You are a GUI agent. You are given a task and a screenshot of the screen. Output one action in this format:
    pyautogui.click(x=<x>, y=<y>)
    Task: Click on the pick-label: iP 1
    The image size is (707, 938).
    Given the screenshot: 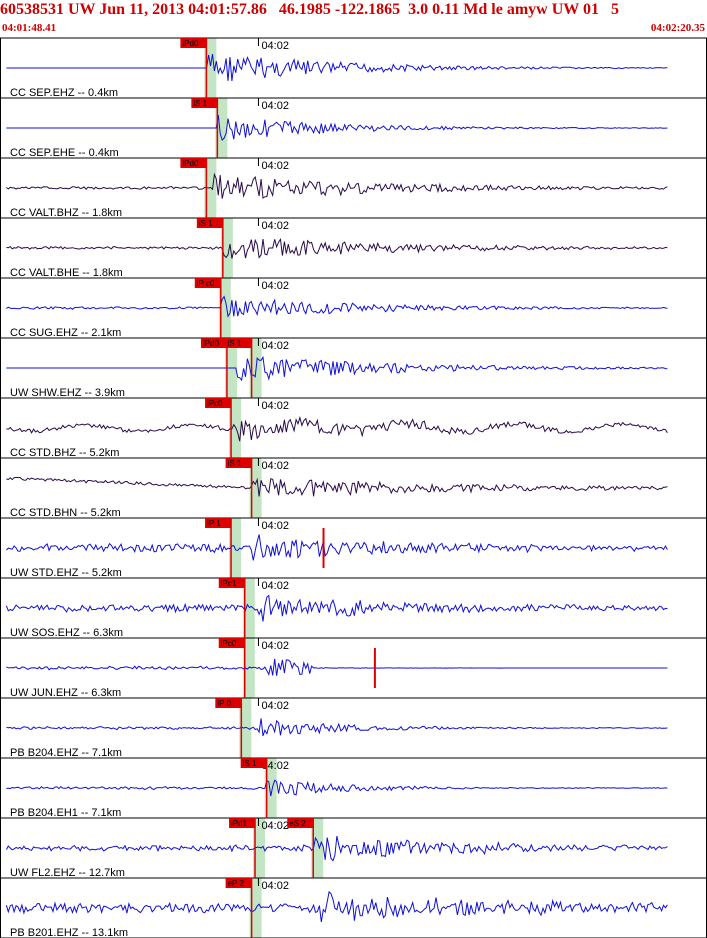 What is the action you would take?
    pyautogui.click(x=214, y=523)
    